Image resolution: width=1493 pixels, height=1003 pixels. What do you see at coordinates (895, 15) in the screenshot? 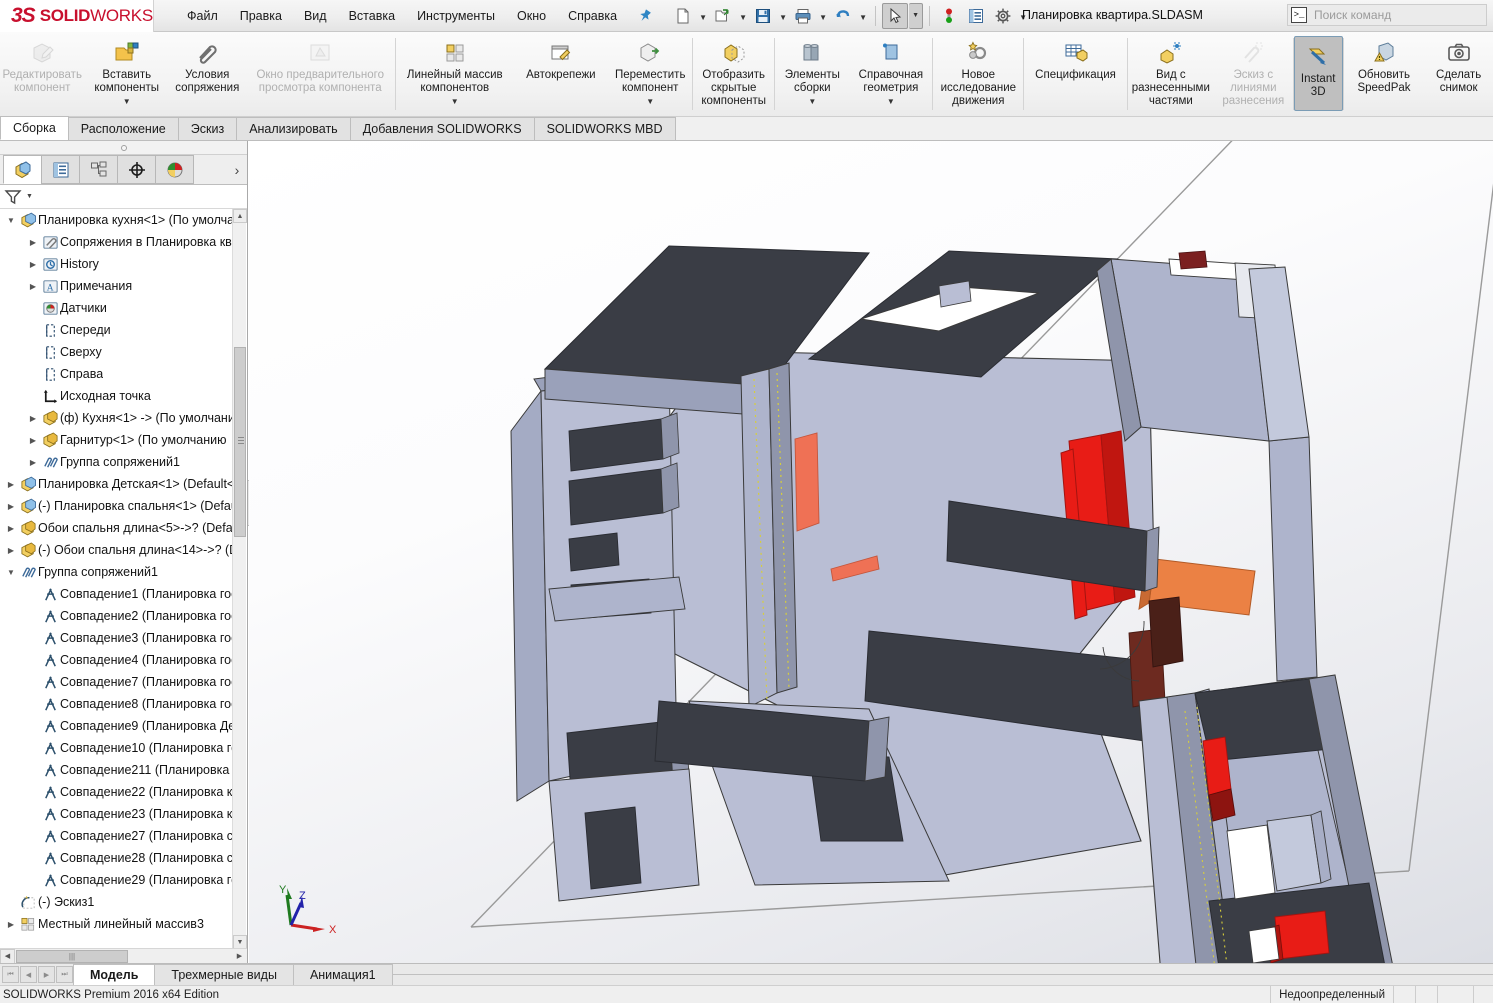
I see `select-arrow-icon` at bounding box center [895, 15].